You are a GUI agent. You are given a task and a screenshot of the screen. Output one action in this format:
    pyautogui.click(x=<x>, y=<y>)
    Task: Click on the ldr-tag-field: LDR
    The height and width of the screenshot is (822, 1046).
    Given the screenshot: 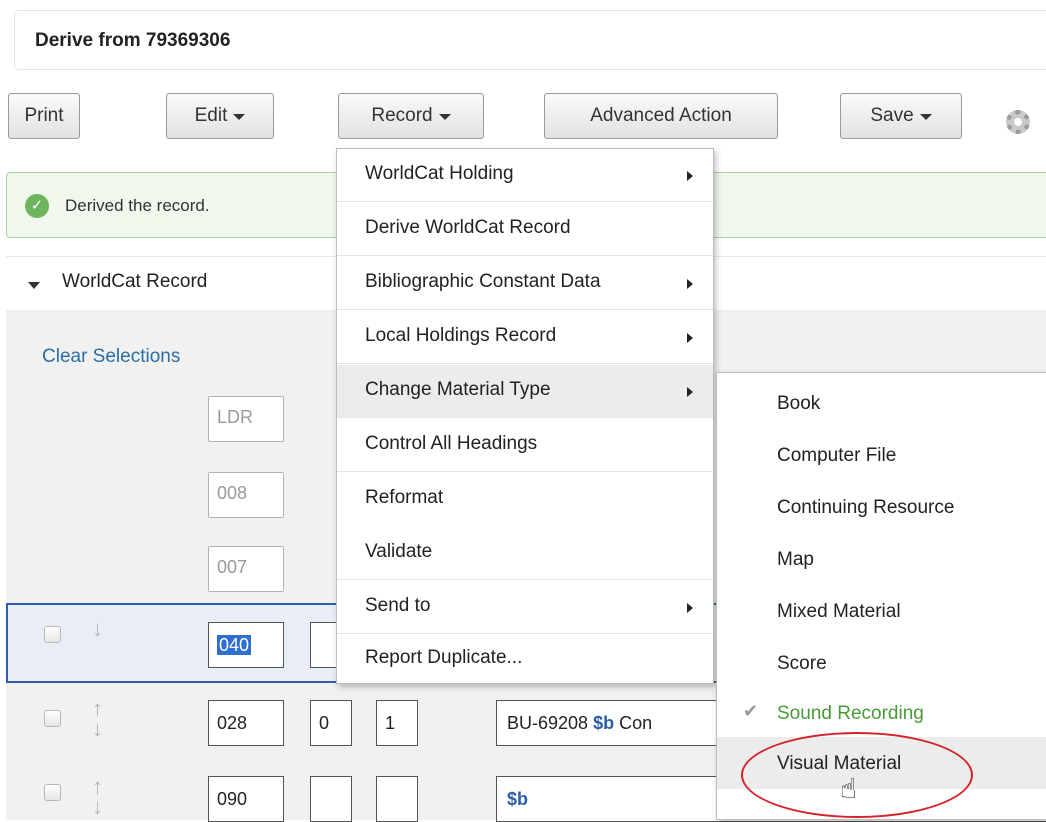 What is the action you would take?
    pyautogui.click(x=246, y=419)
    